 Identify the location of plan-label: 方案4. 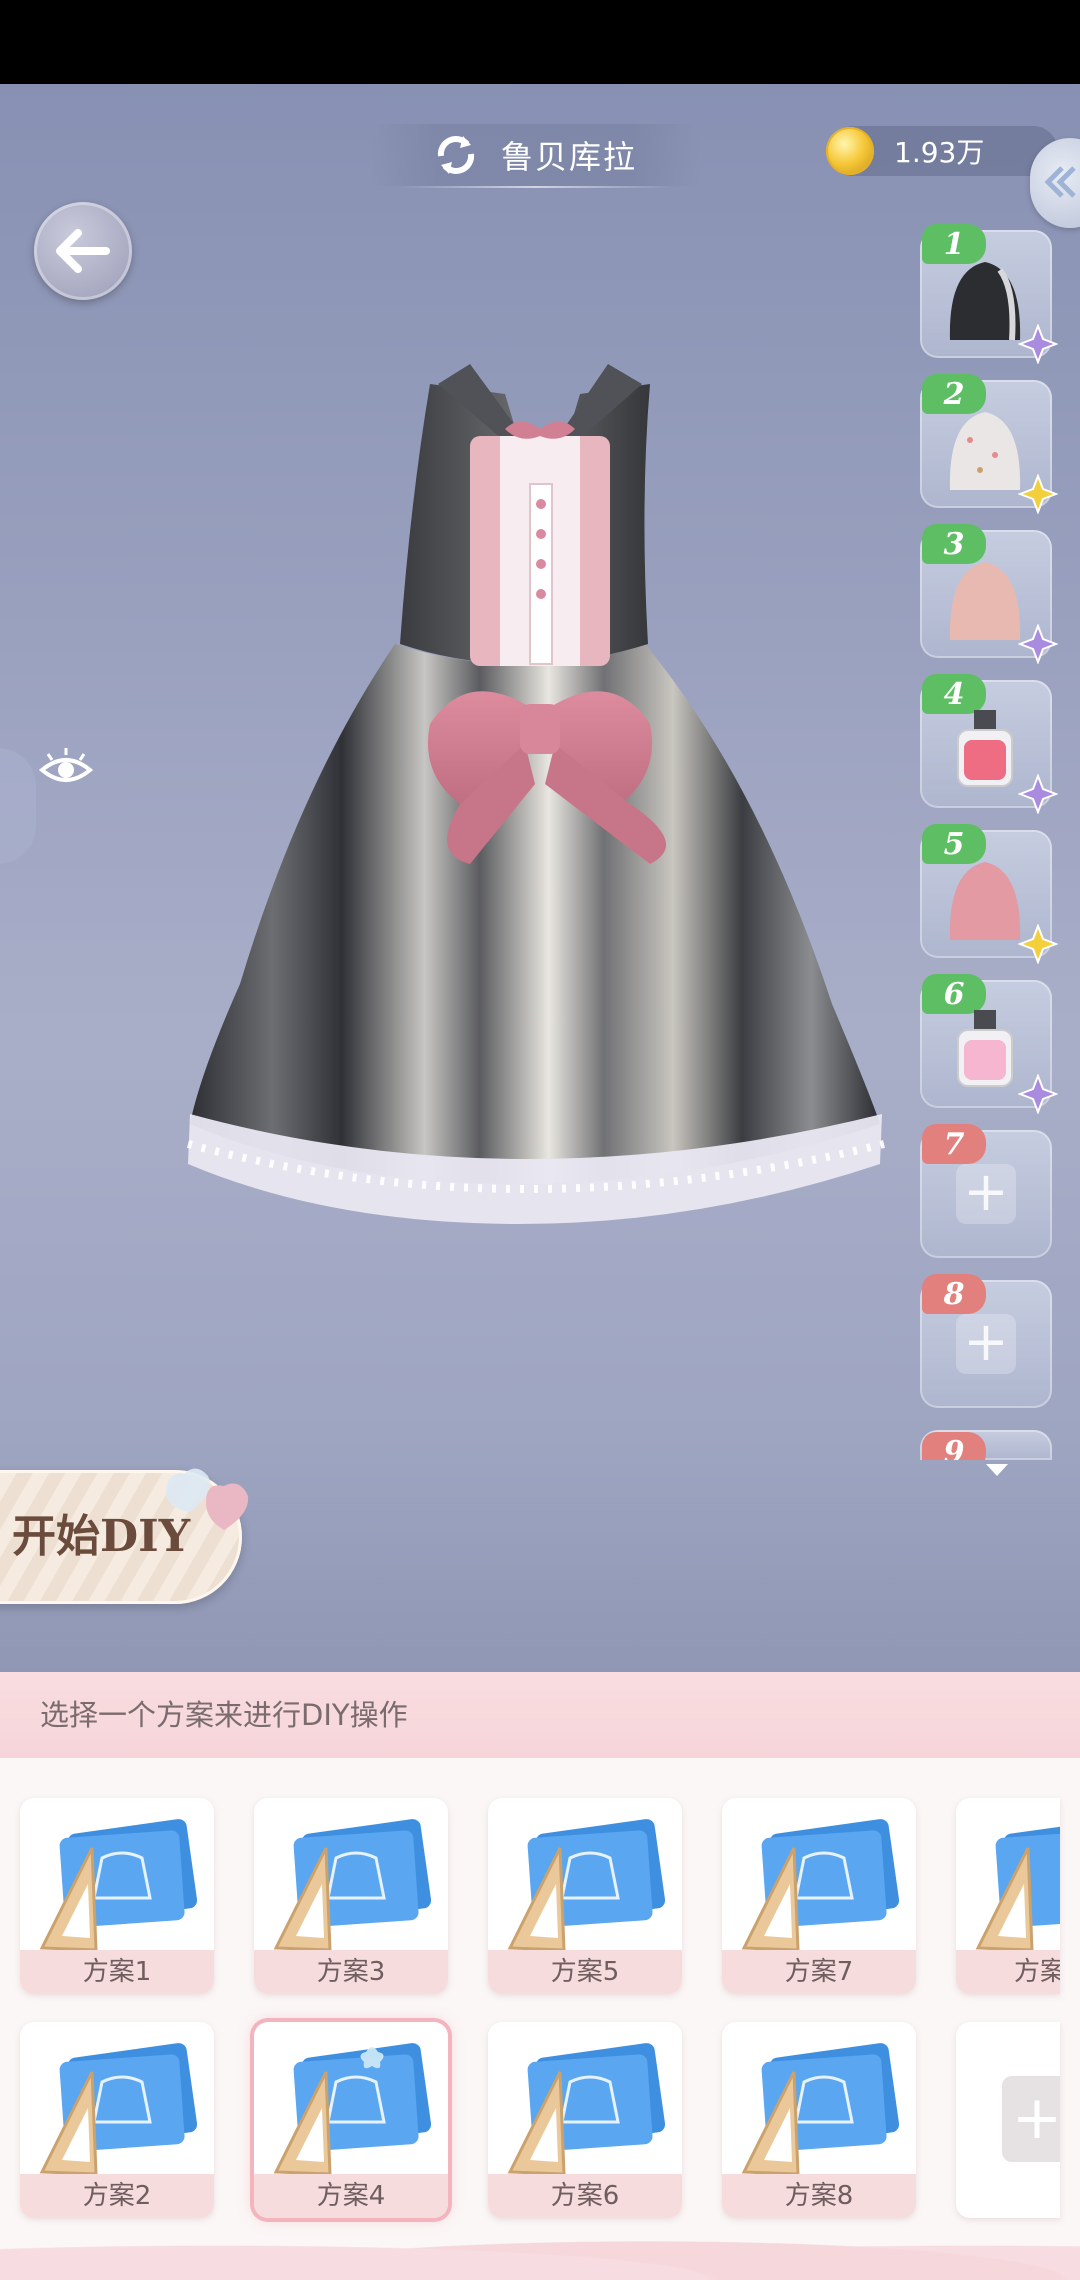
(351, 2196).